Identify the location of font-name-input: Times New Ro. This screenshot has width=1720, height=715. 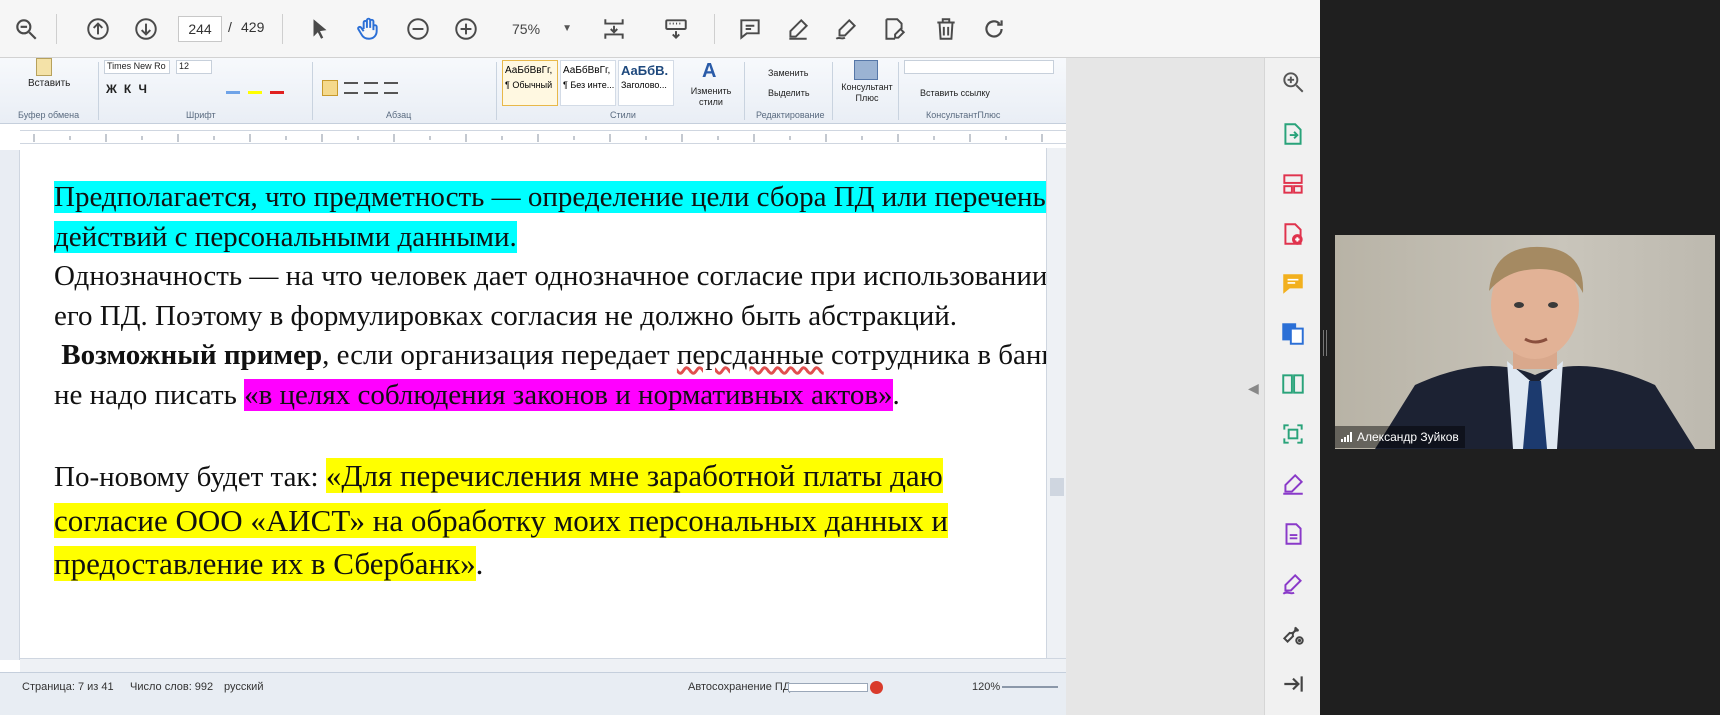
(137, 67).